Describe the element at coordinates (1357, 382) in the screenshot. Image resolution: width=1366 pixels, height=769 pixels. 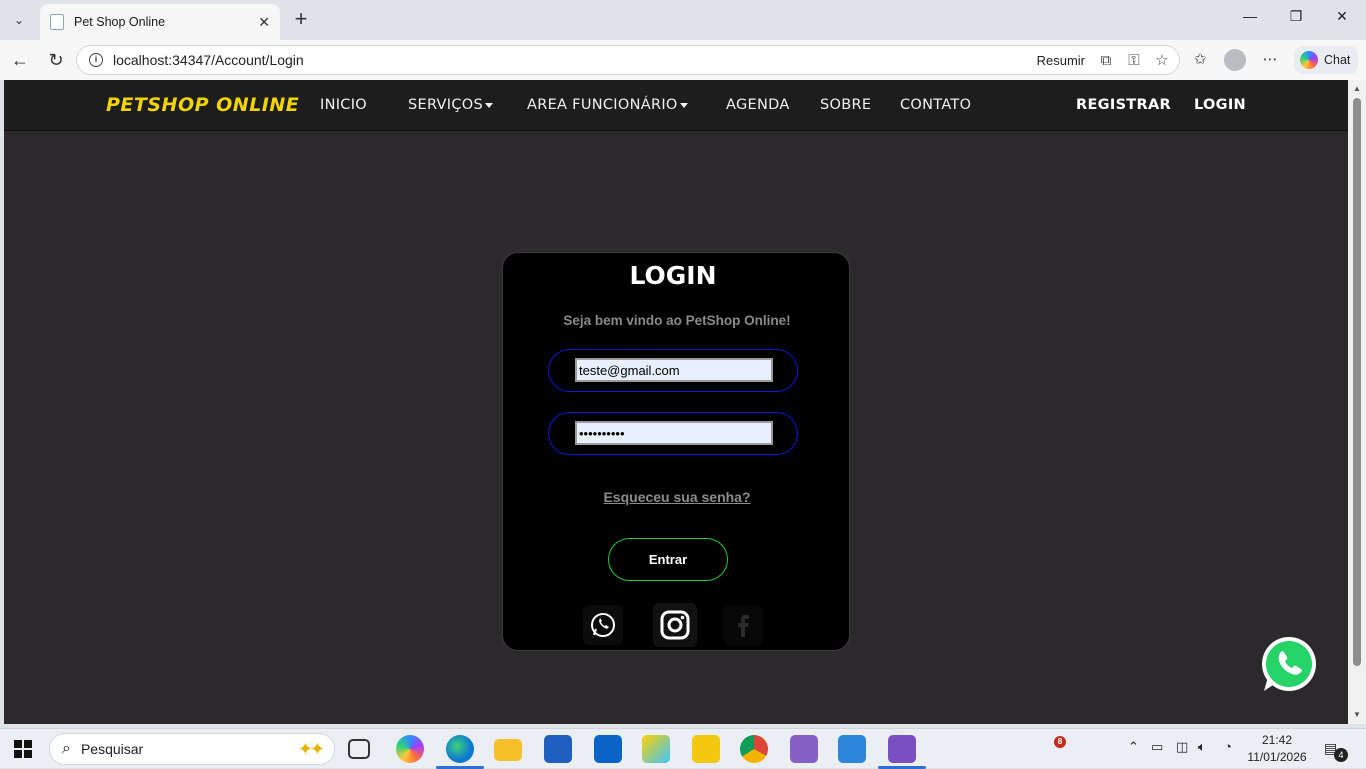
I see `scrollbar-thumb` at that location.